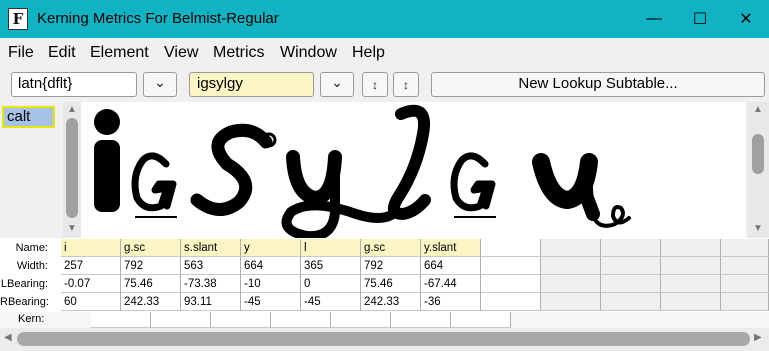 This screenshot has height=351, width=769. I want to click on scroll-right-arrow-icon: ▶, so click(758, 337).